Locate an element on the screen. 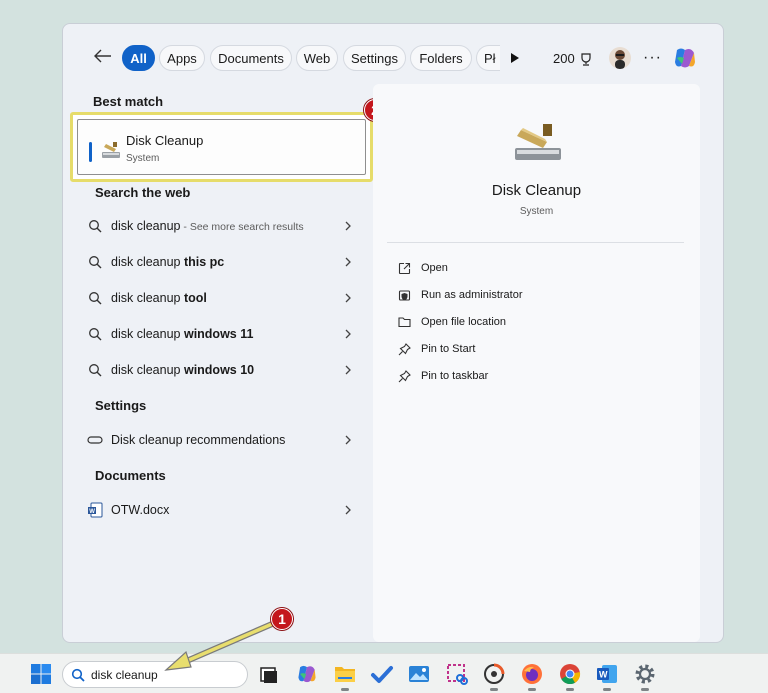 The width and height of the screenshot is (768, 693). file-explorer-icon is located at coordinates (345, 676).